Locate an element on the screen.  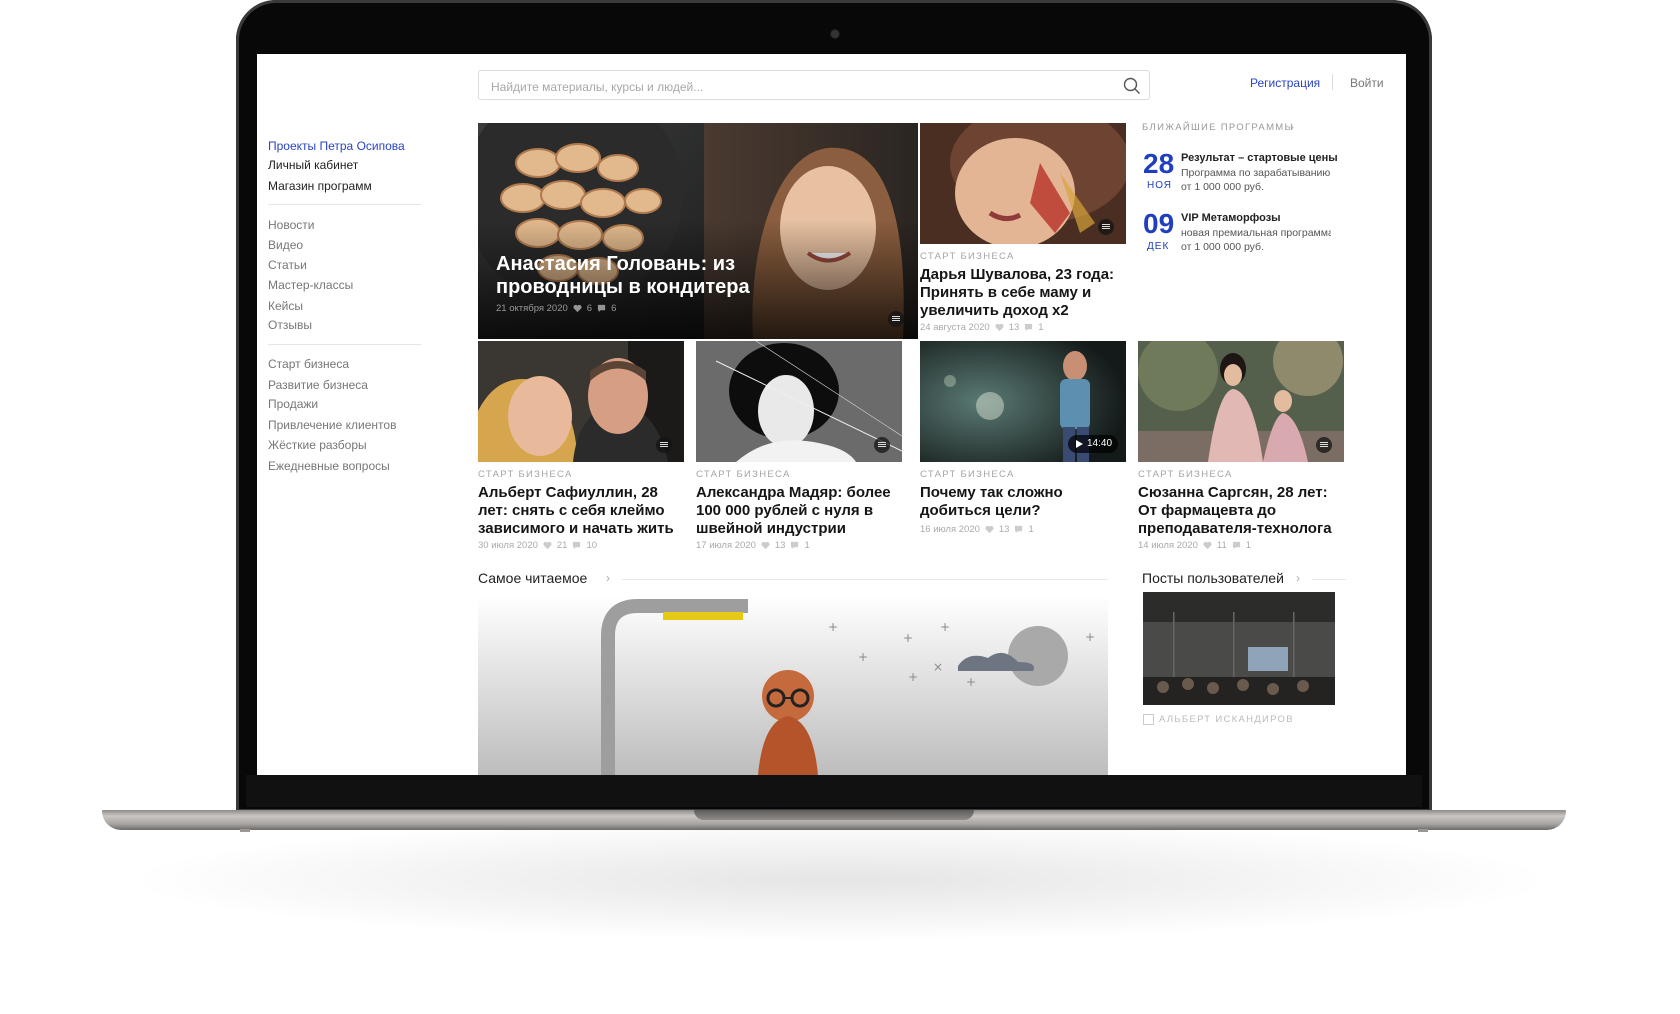
sidebar-item-reviews: Отзывы is located at coordinates (290, 325).